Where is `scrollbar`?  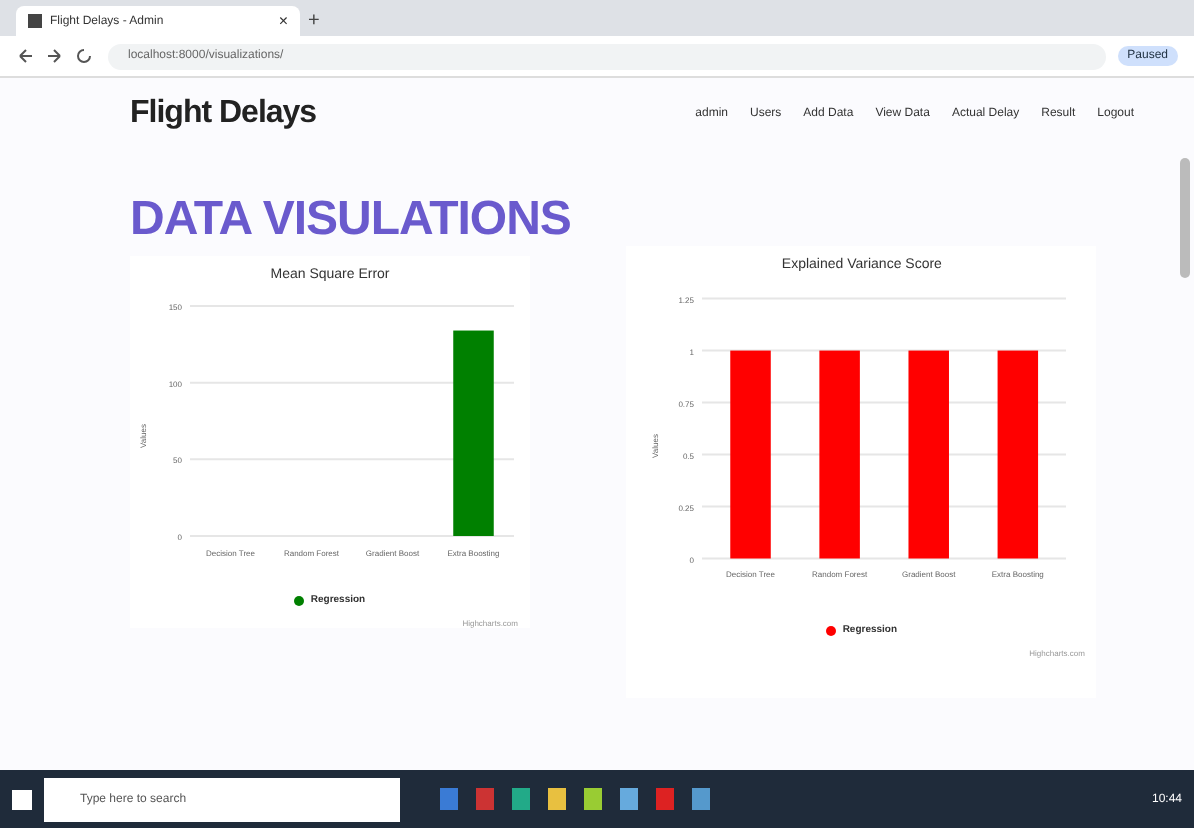
scrollbar is located at coordinates (1185, 218).